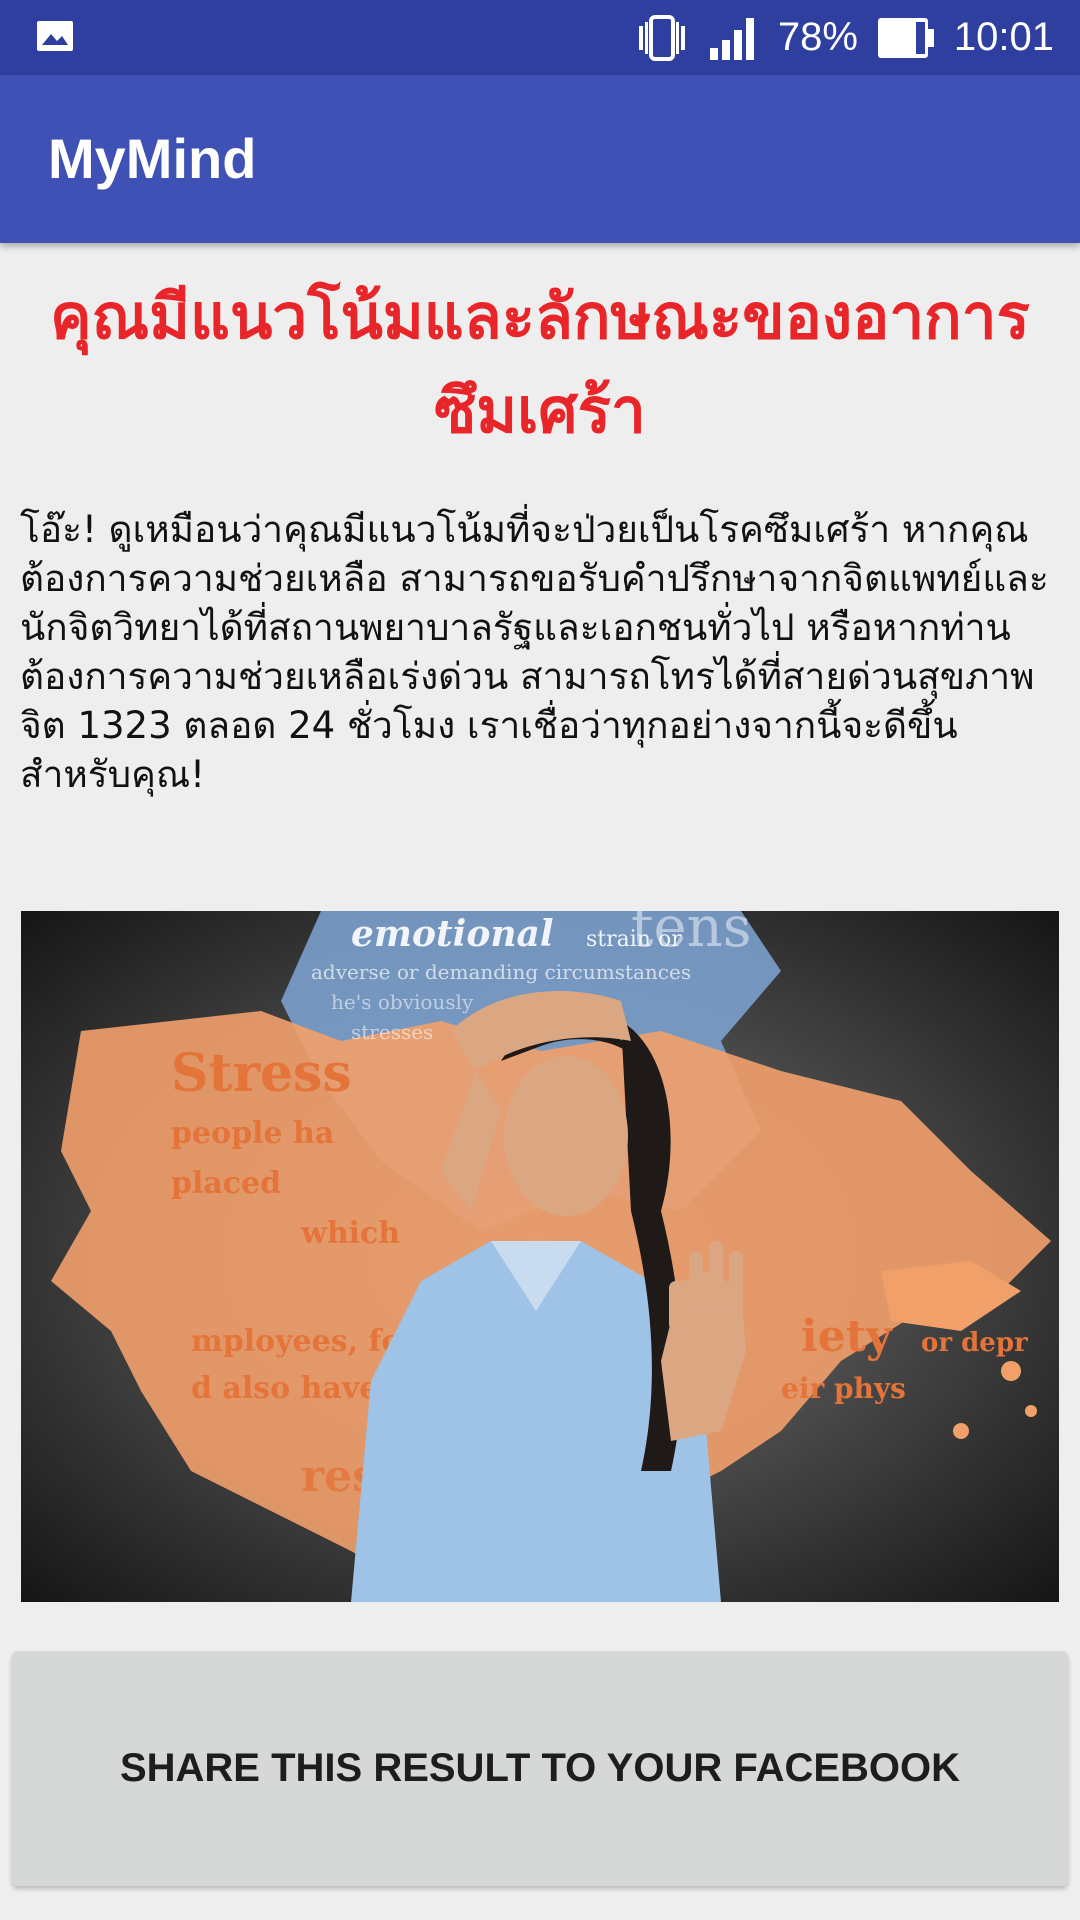 The height and width of the screenshot is (1920, 1080). I want to click on status-icons: 78% 10:01, so click(844, 37).